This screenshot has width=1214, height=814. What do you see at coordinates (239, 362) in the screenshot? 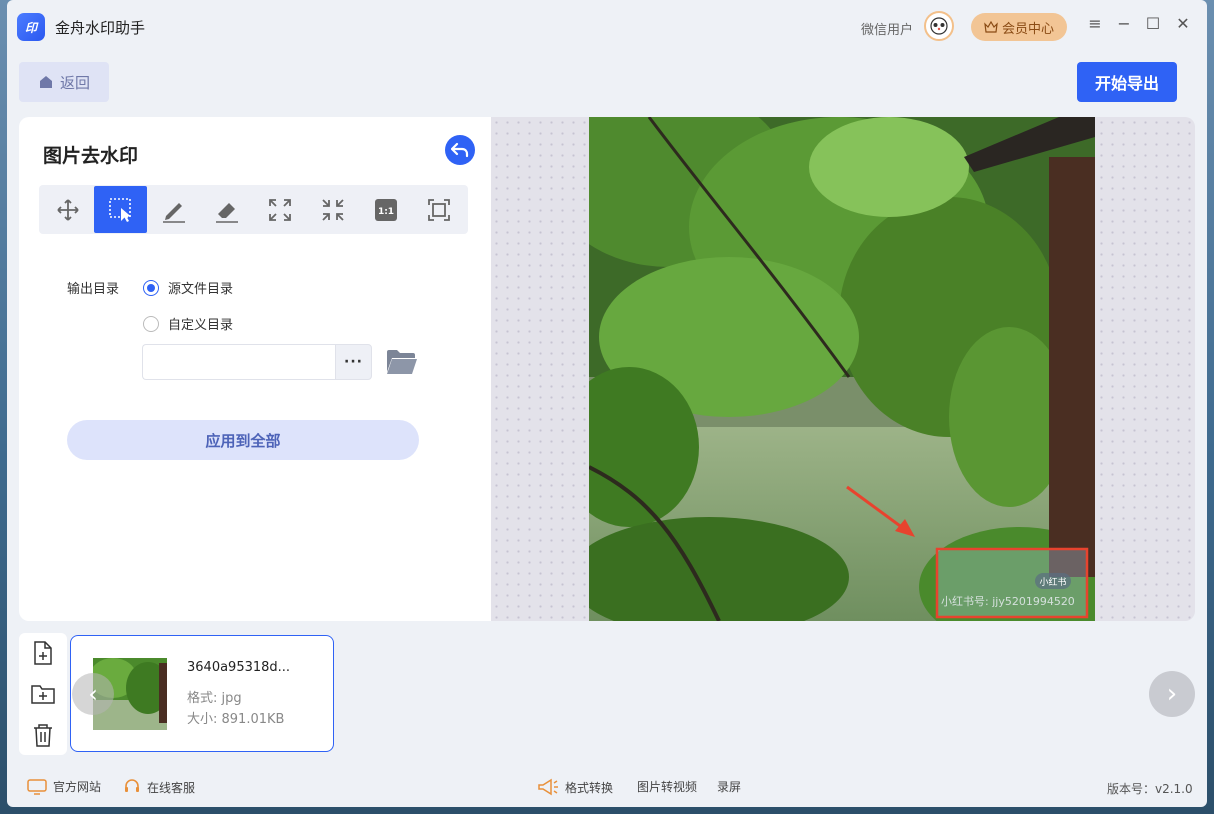
I see `custom-path-input` at bounding box center [239, 362].